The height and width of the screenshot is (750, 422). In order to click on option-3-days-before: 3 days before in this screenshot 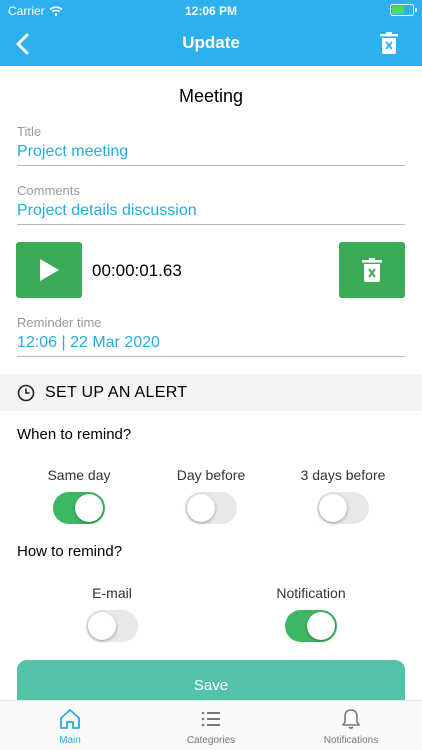, I will do `click(343, 495)`.